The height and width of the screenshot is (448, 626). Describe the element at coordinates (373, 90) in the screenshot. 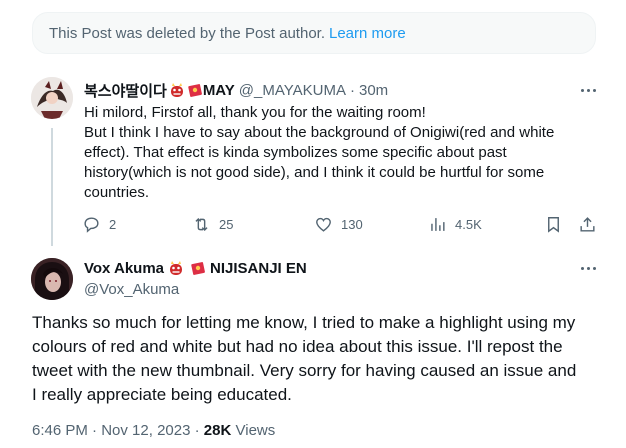

I see `reply-timestamp: 30m` at that location.